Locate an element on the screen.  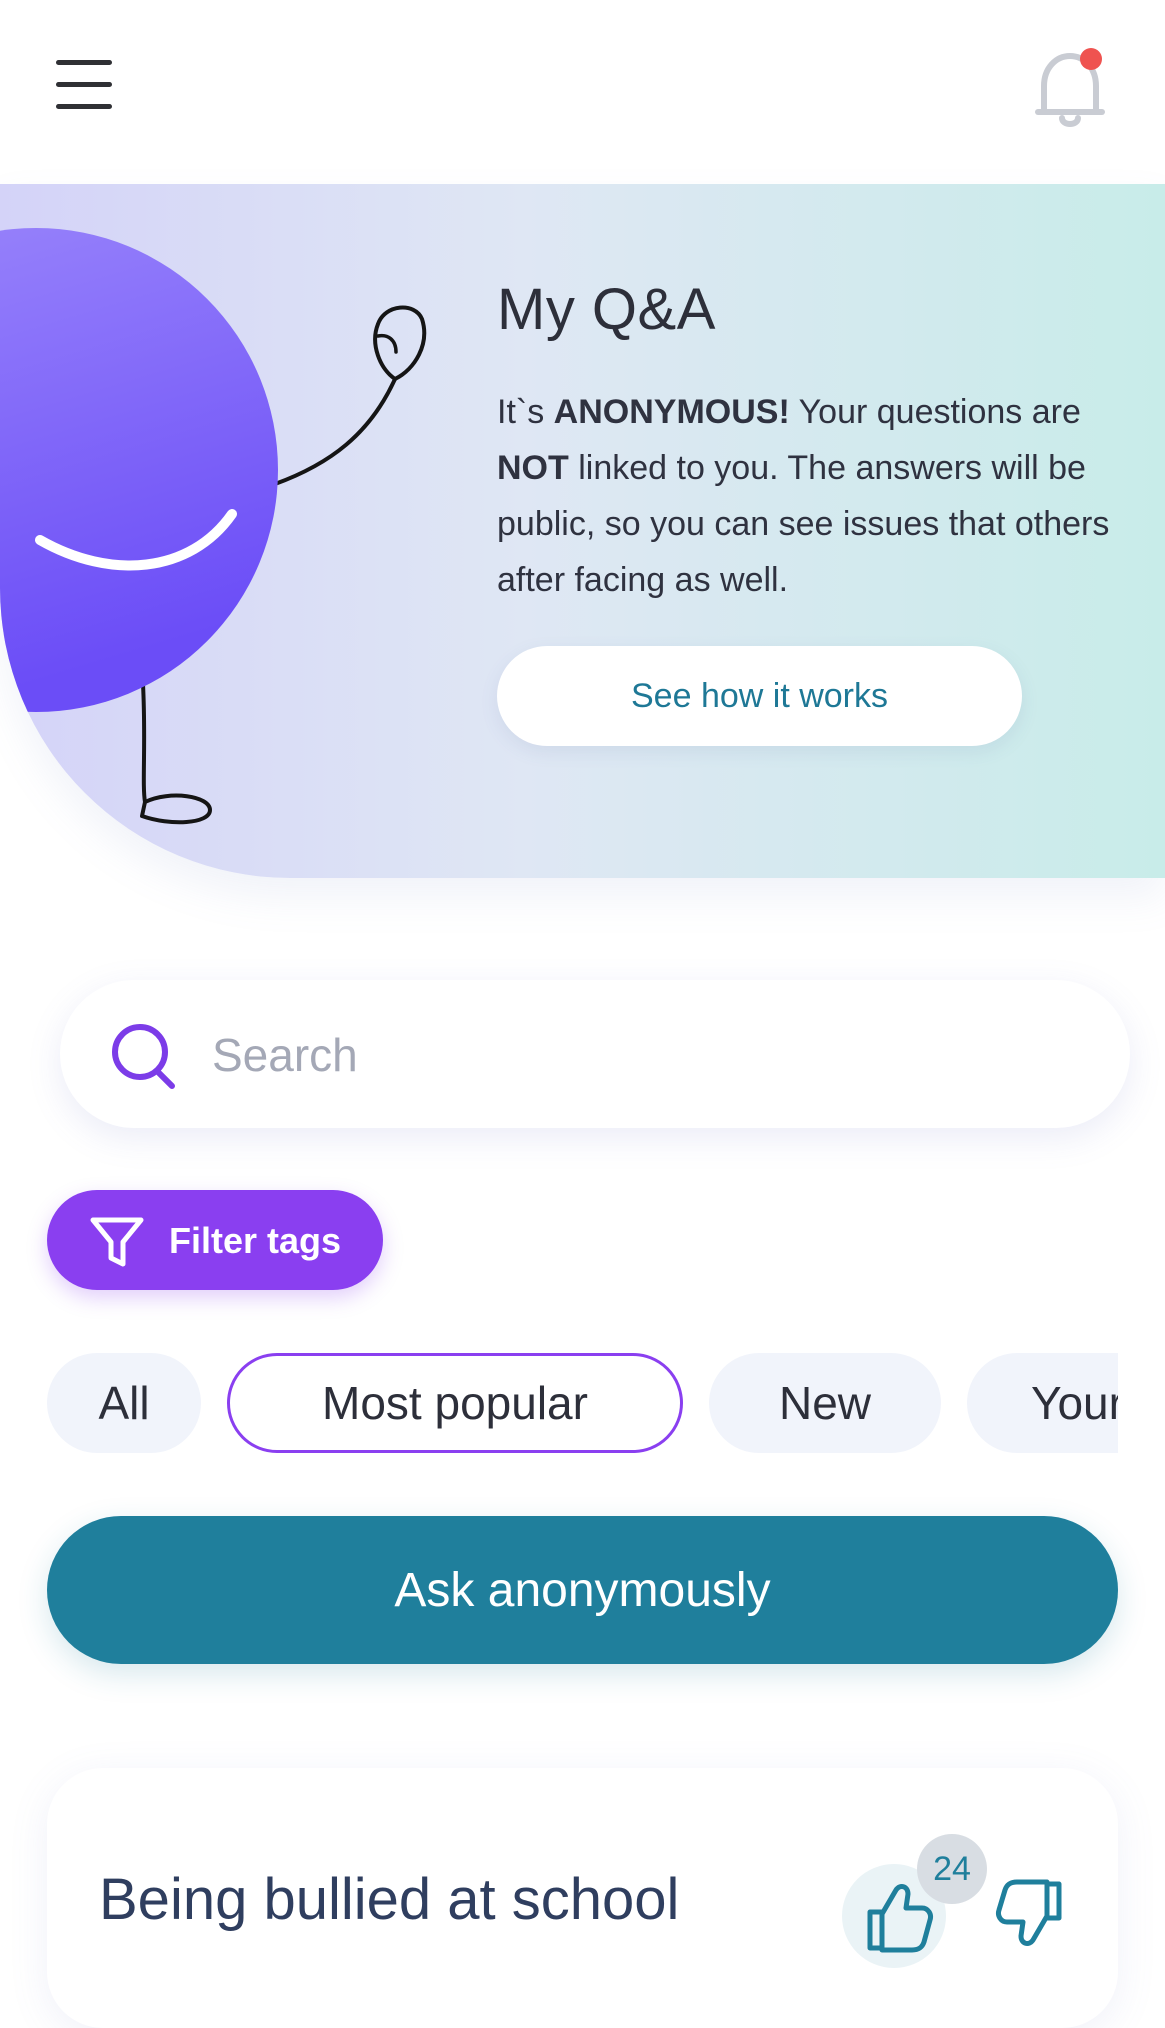
notification-badge is located at coordinates (1091, 59).